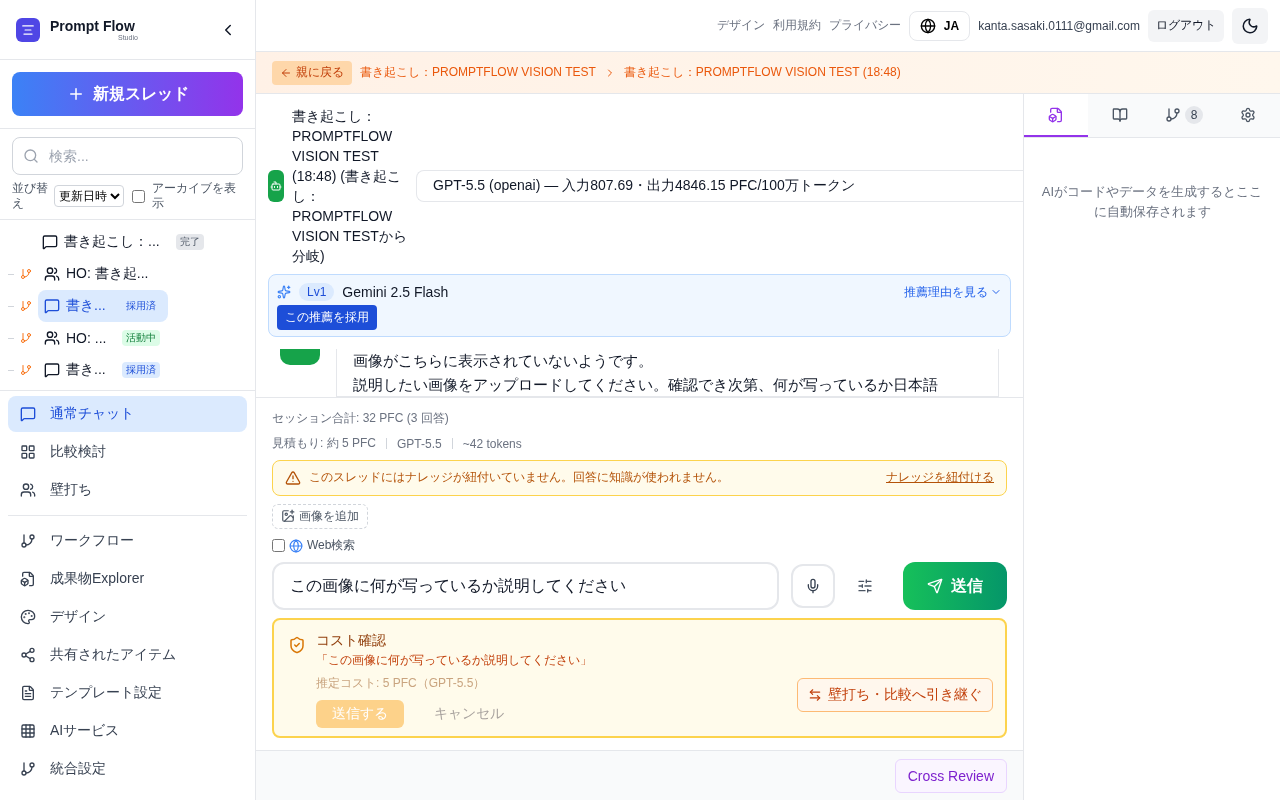  I want to click on settings-sliders-button, so click(865, 586).